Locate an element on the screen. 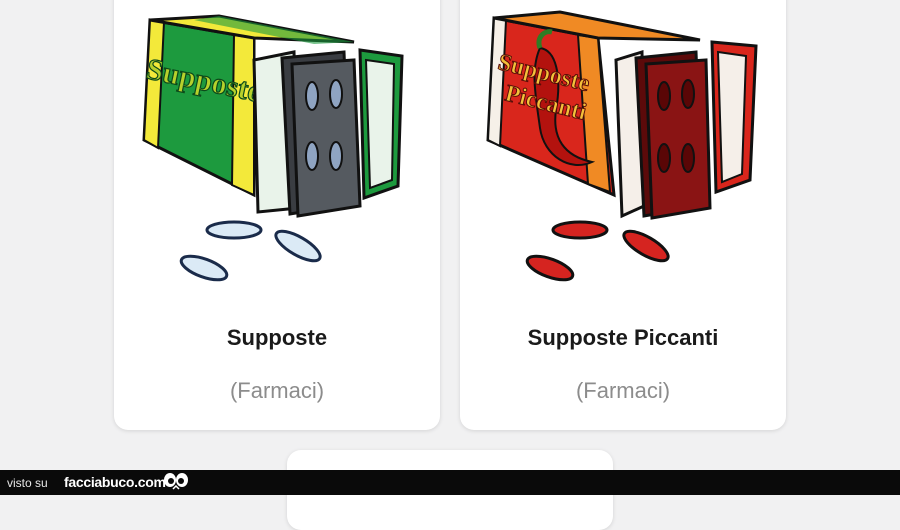 The height and width of the screenshot is (530, 900). watermark-bar: visto su facciabuco.com is located at coordinates (450, 482).